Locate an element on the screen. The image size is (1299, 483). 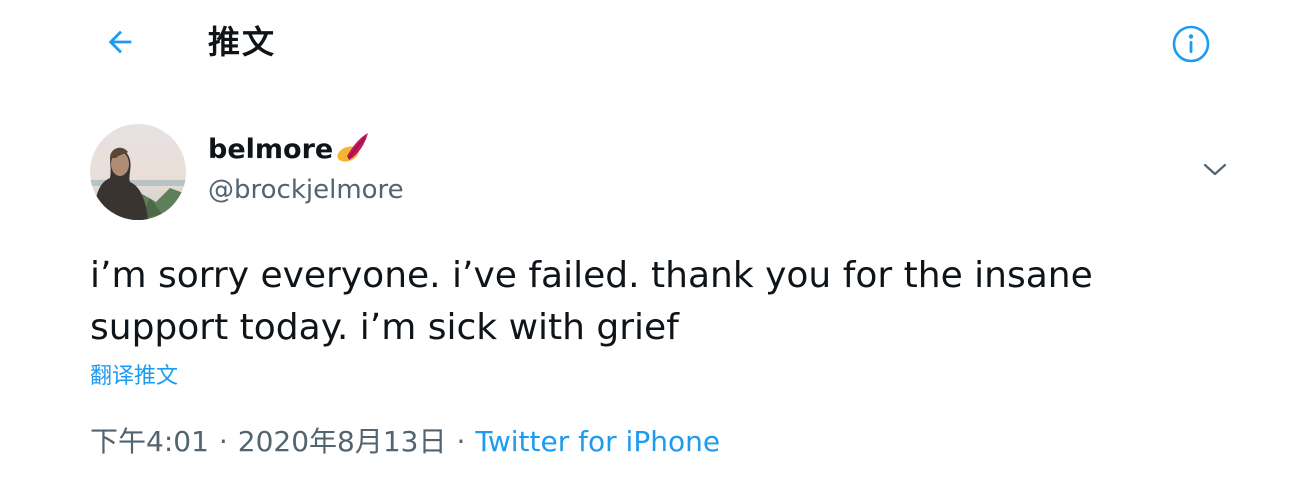
tweet-time: 下午4:01 is located at coordinates (149, 442).